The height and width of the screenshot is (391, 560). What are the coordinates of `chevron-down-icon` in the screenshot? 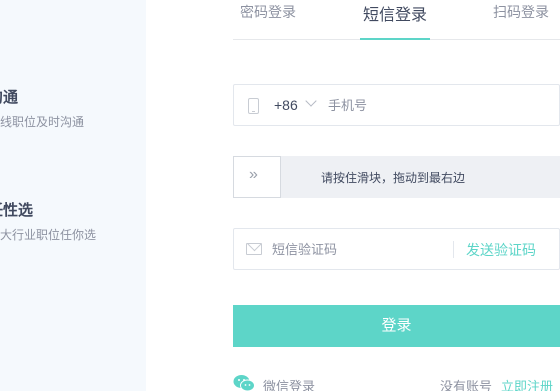 It's located at (311, 101).